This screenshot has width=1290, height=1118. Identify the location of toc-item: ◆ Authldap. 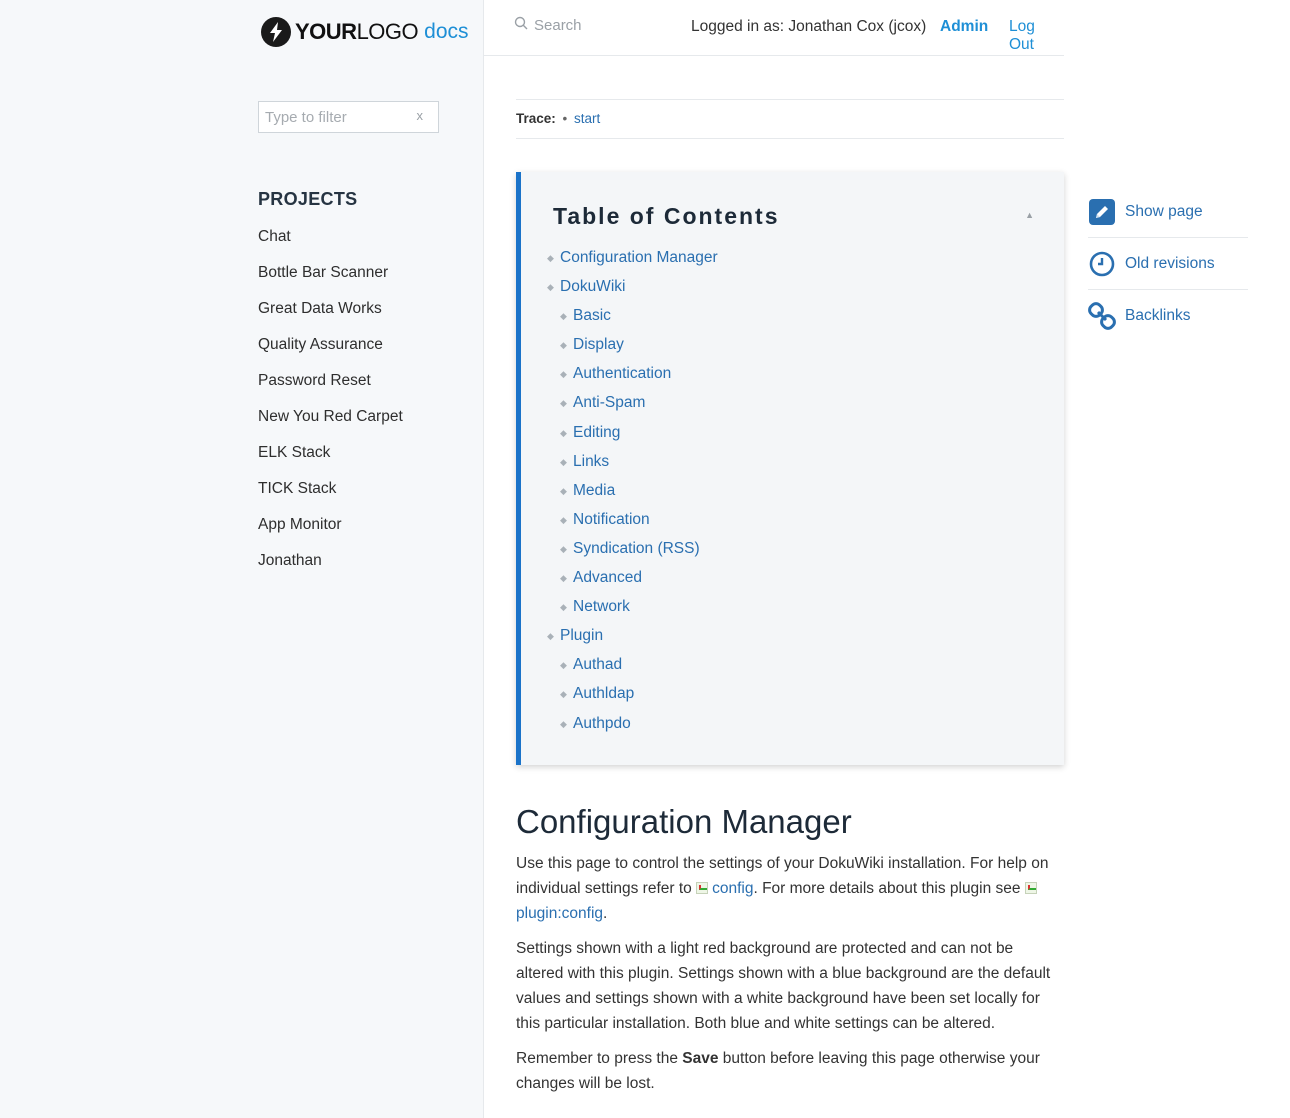
(632, 699).